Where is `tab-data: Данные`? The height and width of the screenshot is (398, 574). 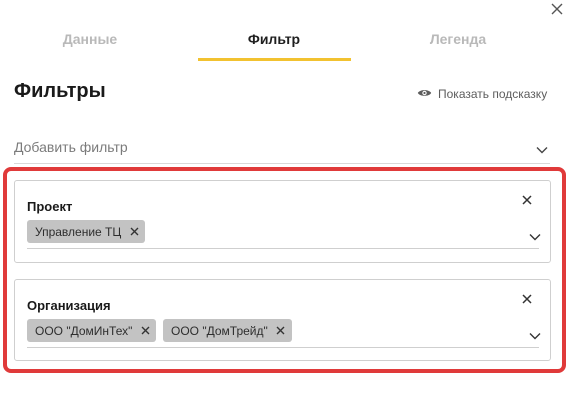
tab-data: Данные is located at coordinates (90, 44).